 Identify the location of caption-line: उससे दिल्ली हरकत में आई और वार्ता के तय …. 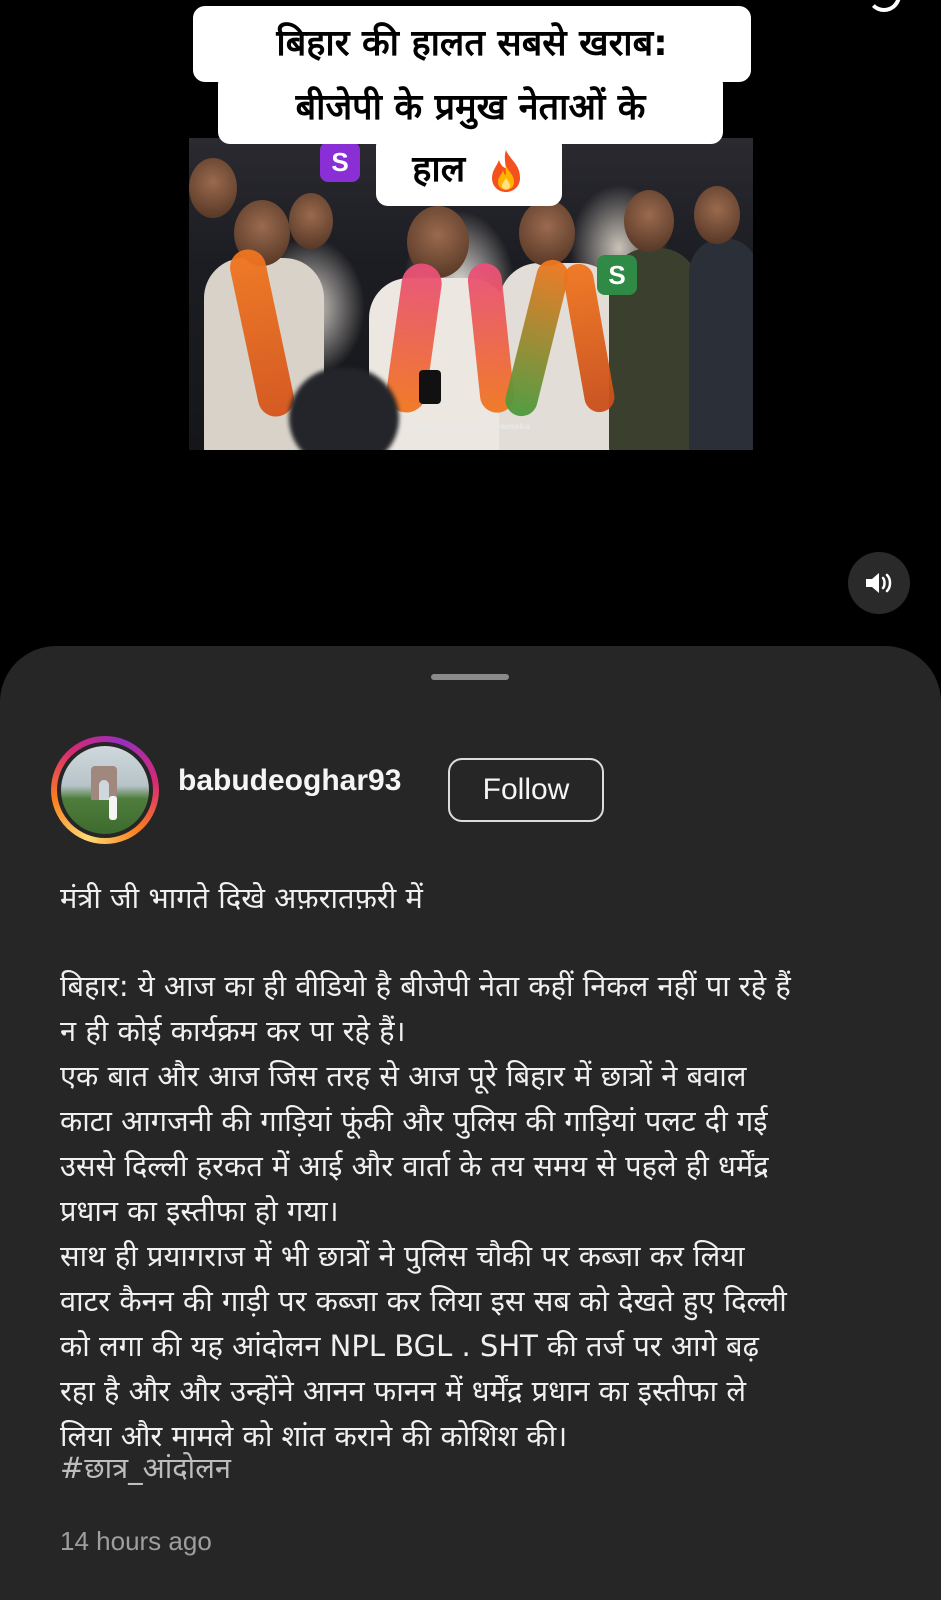
(414, 1166).